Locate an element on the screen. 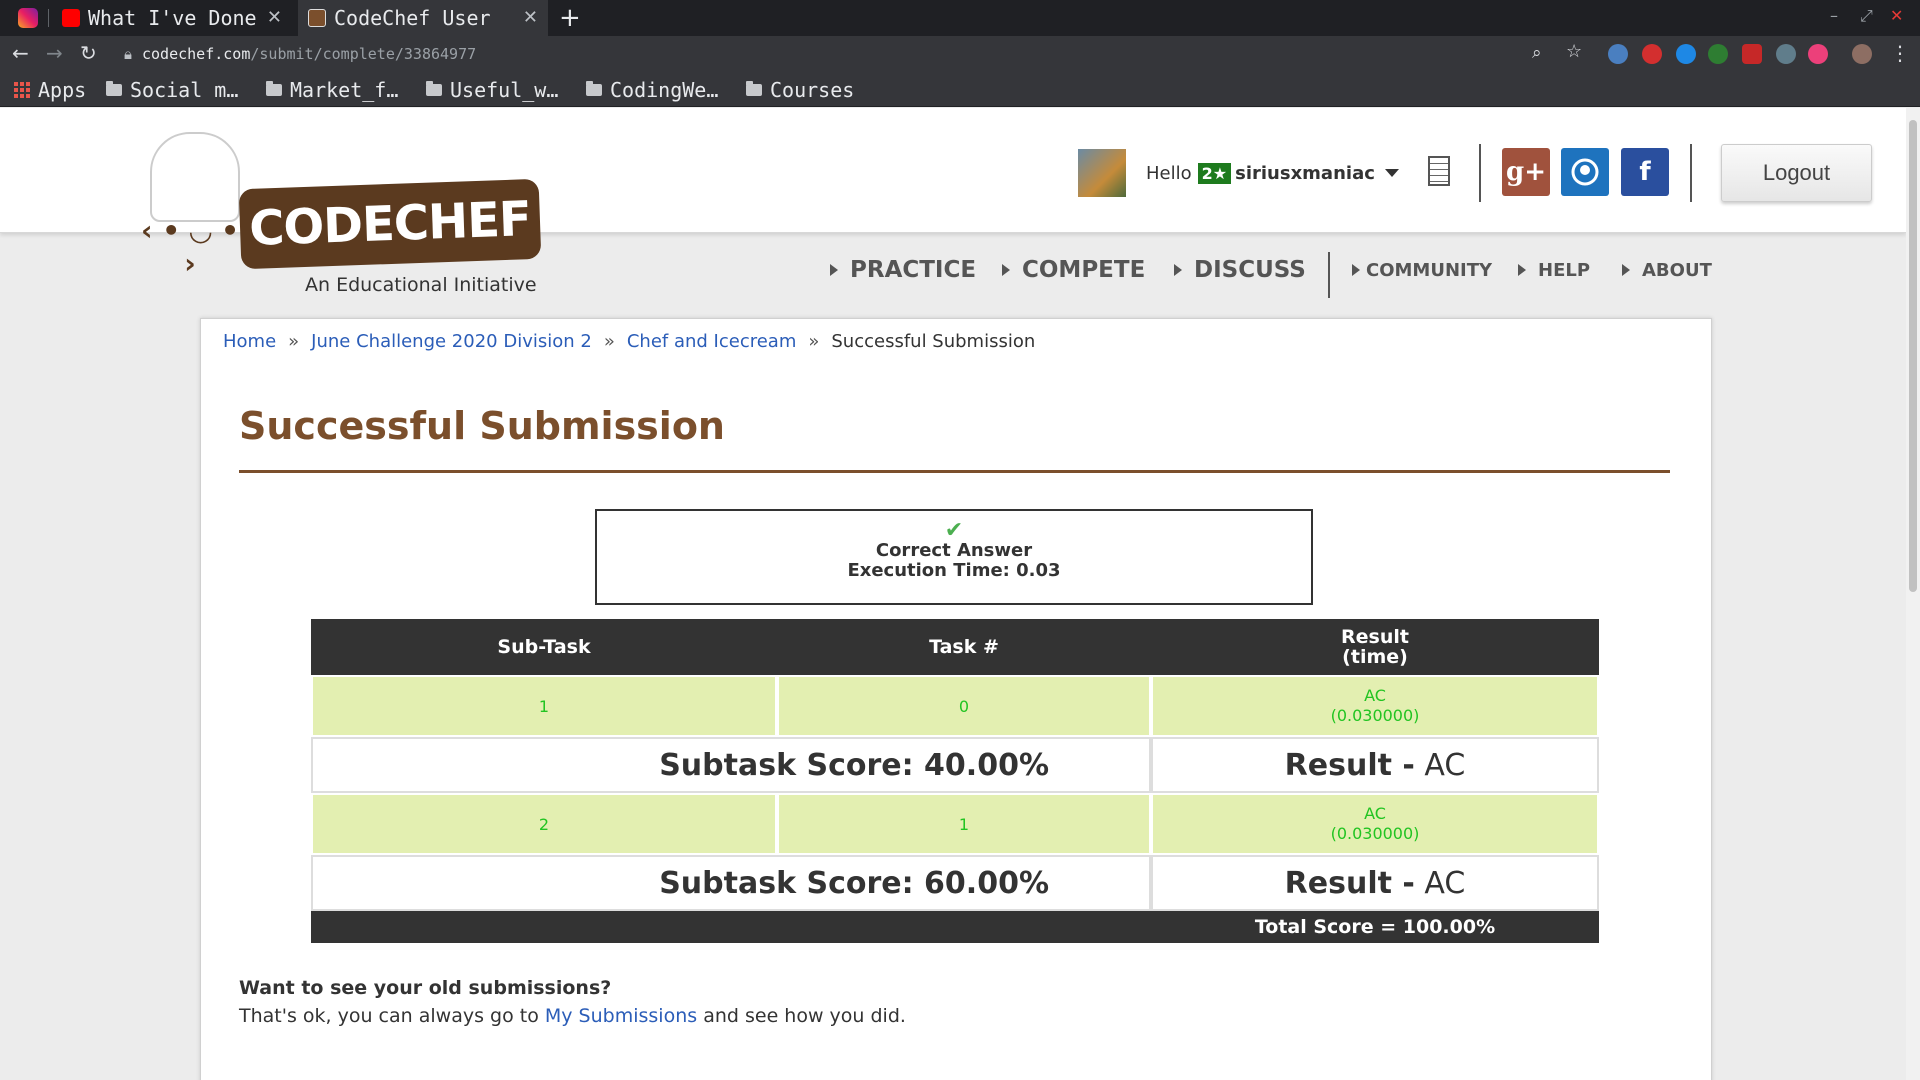 Image resolution: width=1920 pixels, height=1080 pixels. new-tab-icon: + is located at coordinates (570, 18).